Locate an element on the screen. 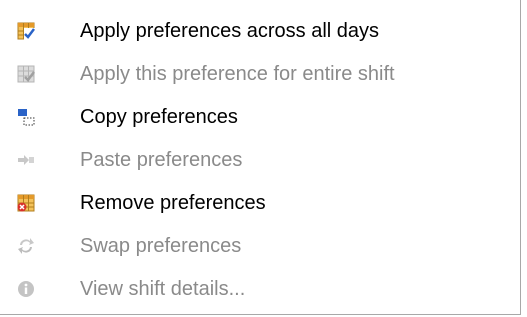  menu-item-label: Paste preferences is located at coordinates (161, 160).